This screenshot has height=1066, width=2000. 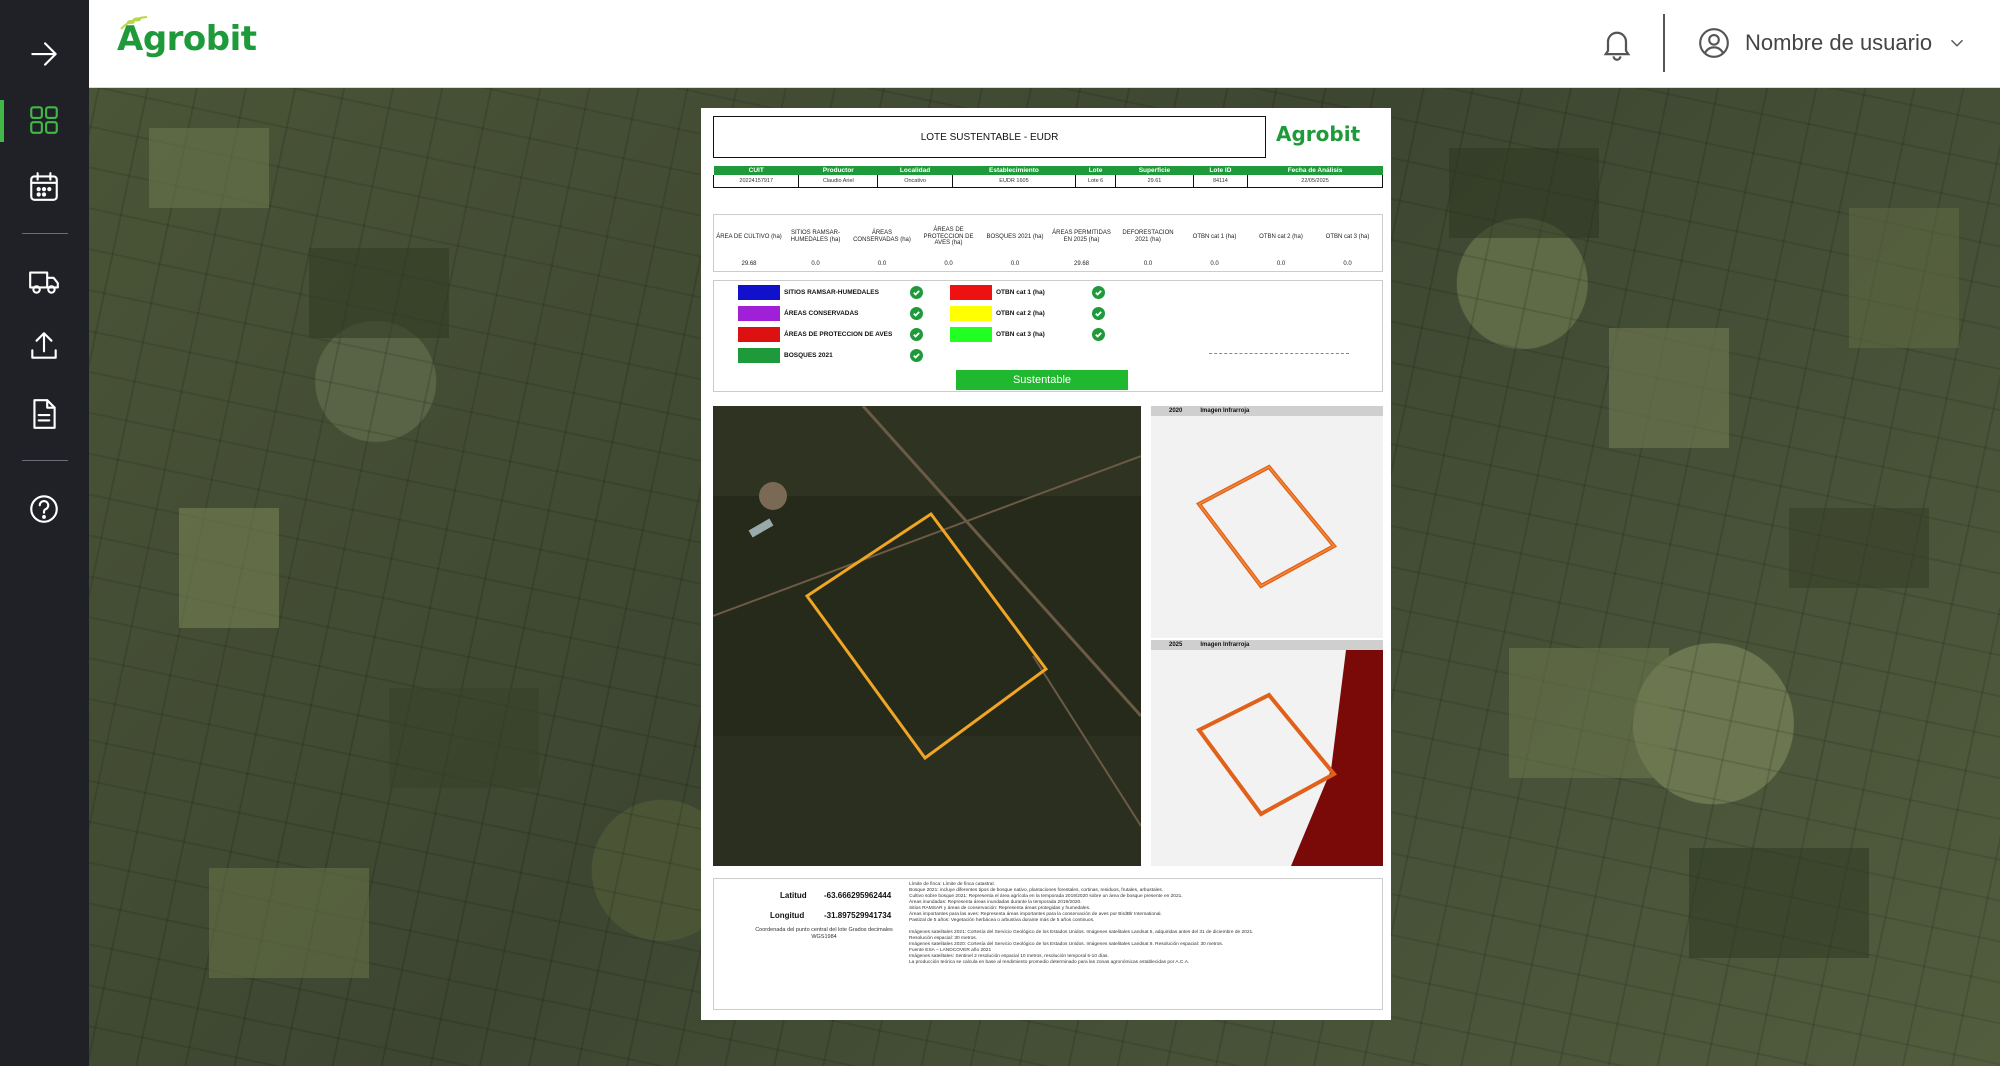 What do you see at coordinates (755, 181) in the screenshot?
I see `info-value: 20224157917` at bounding box center [755, 181].